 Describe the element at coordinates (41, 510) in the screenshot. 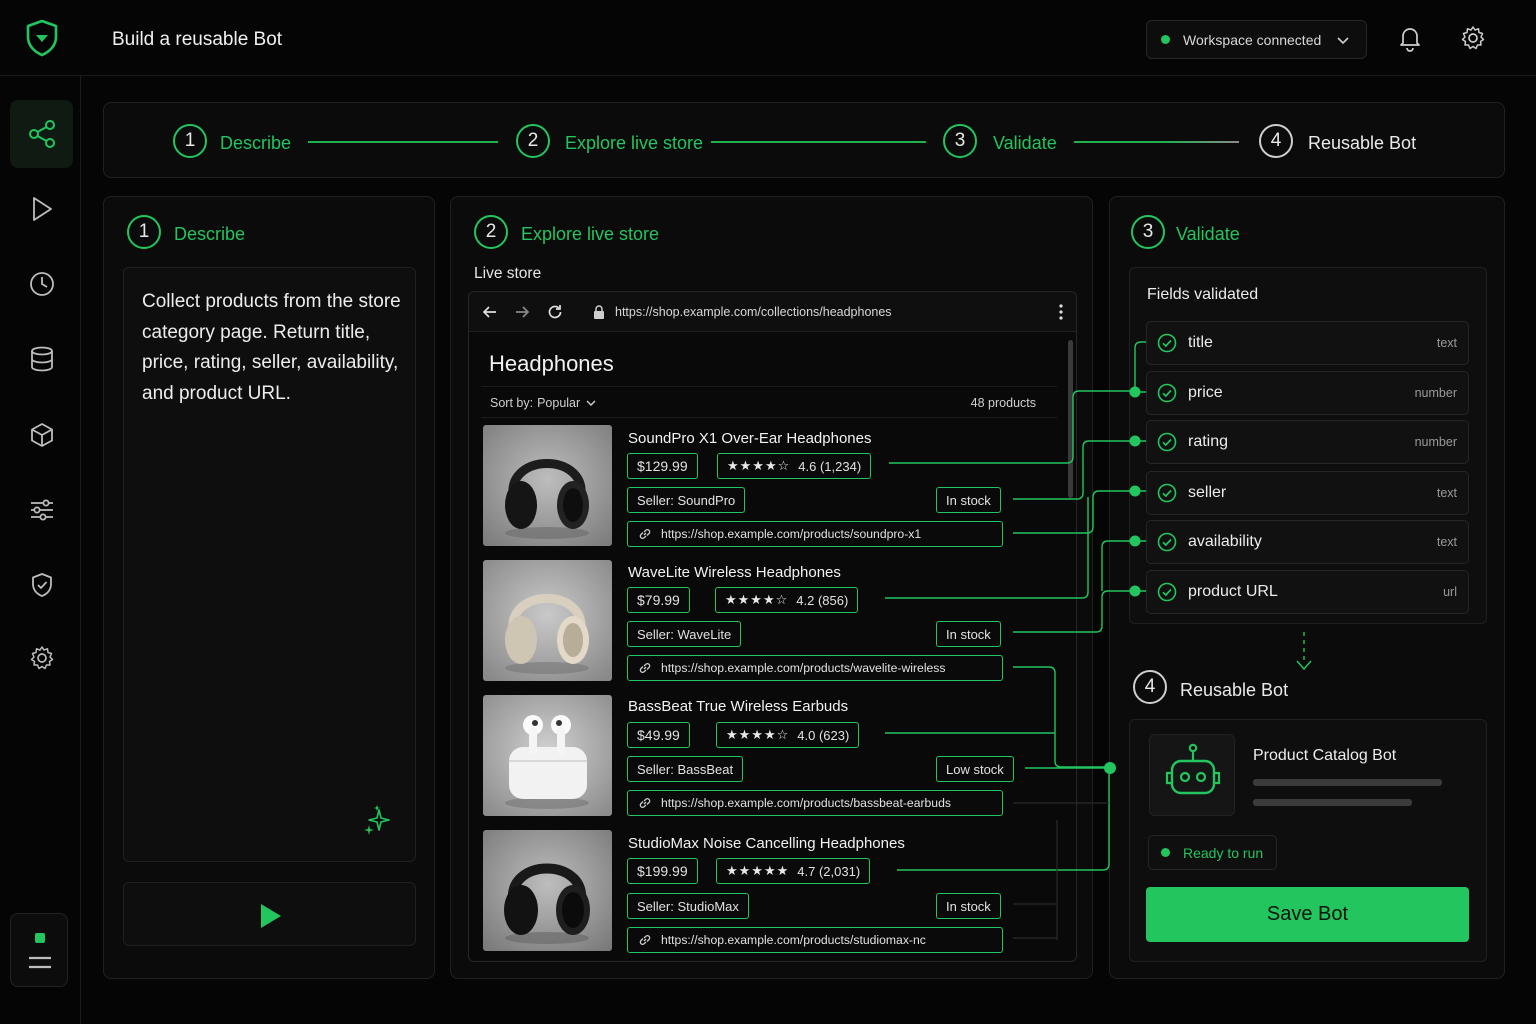

I see `sidebar-item-settings-sliders` at that location.